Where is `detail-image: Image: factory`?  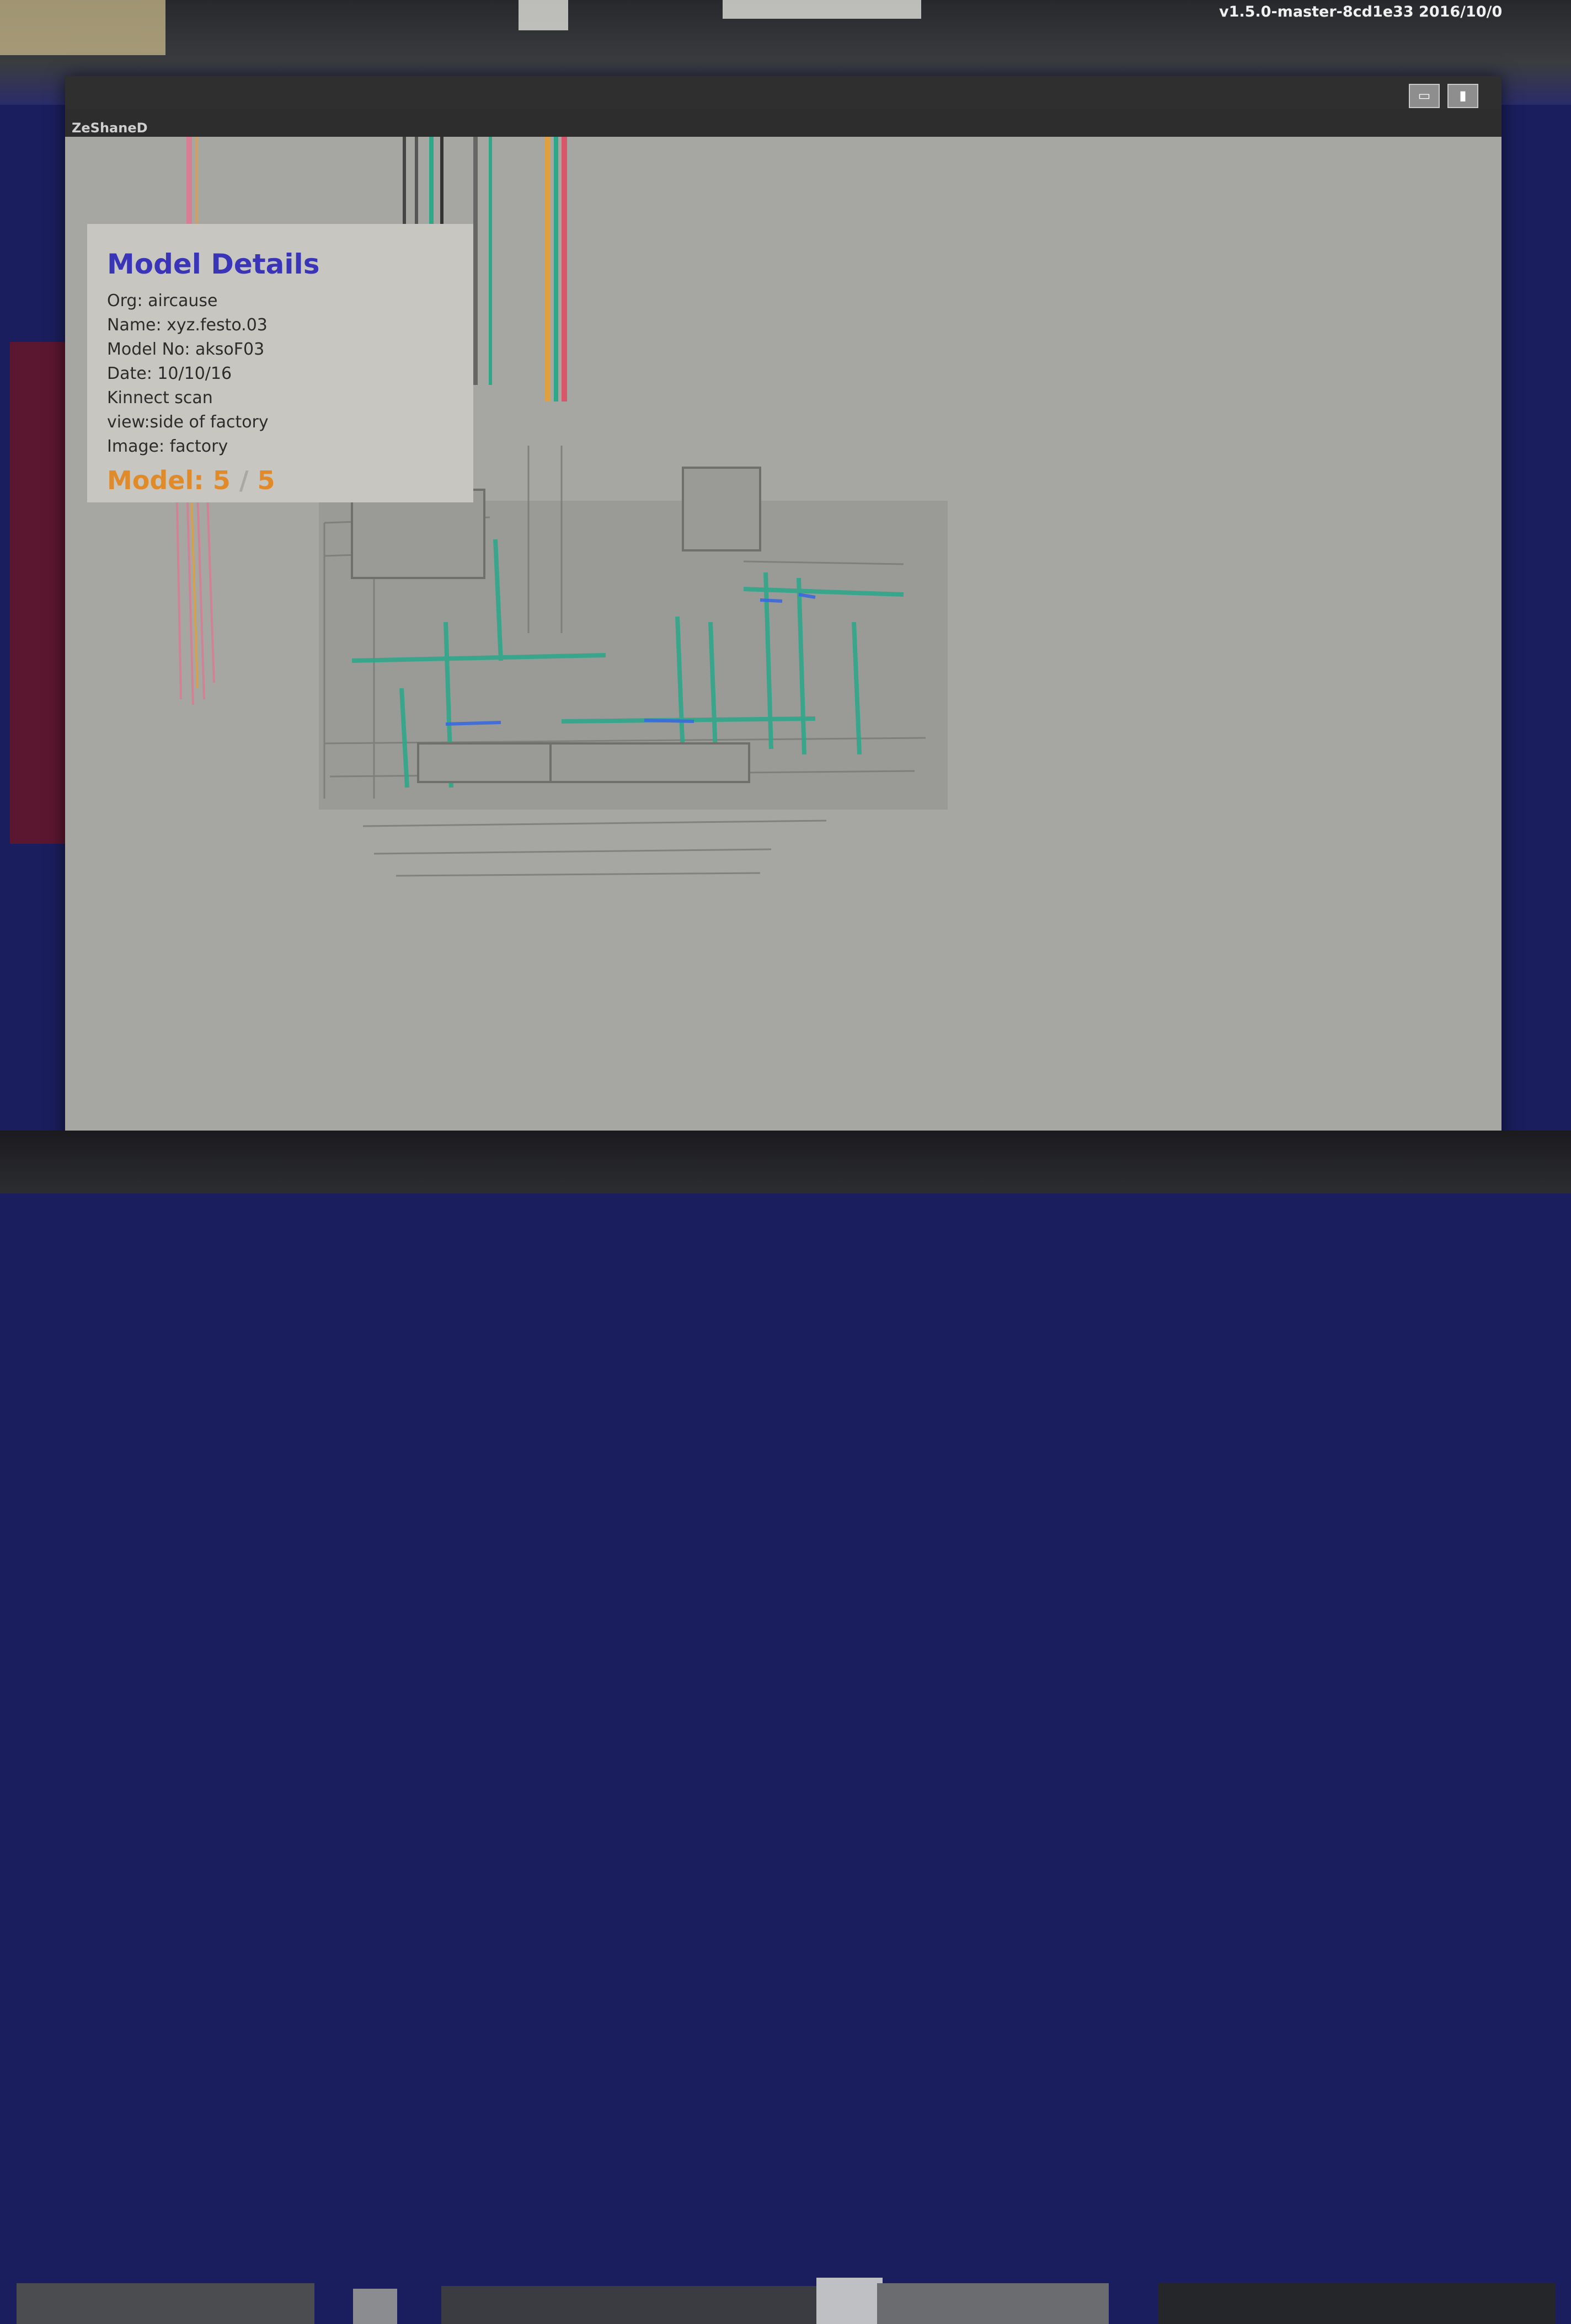 detail-image: Image: factory is located at coordinates (167, 446).